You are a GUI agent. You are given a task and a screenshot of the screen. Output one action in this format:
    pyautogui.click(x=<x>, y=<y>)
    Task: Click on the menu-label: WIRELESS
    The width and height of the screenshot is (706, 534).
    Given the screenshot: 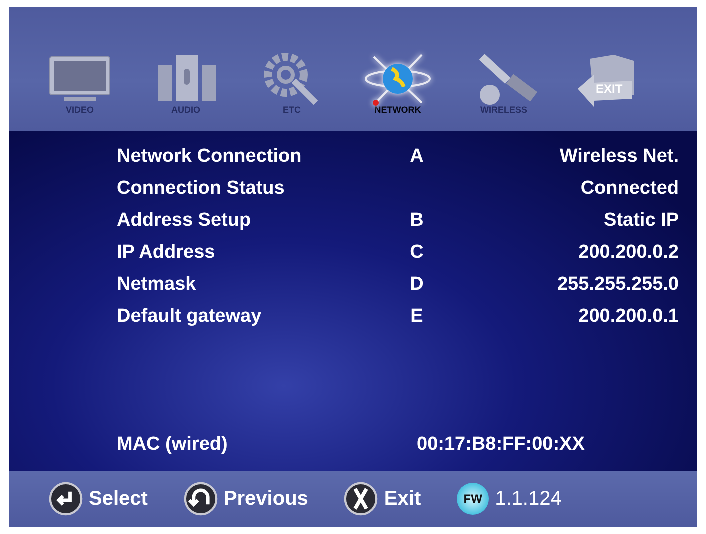 What is the action you would take?
    pyautogui.click(x=504, y=110)
    